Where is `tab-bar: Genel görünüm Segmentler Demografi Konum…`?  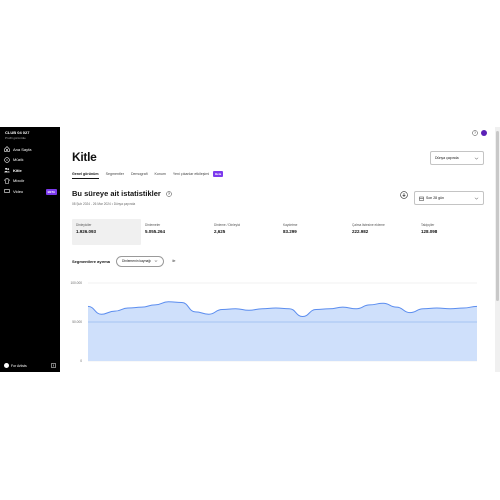 tab-bar: Genel görünüm Segmentler Demografi Konum… is located at coordinates (148, 174).